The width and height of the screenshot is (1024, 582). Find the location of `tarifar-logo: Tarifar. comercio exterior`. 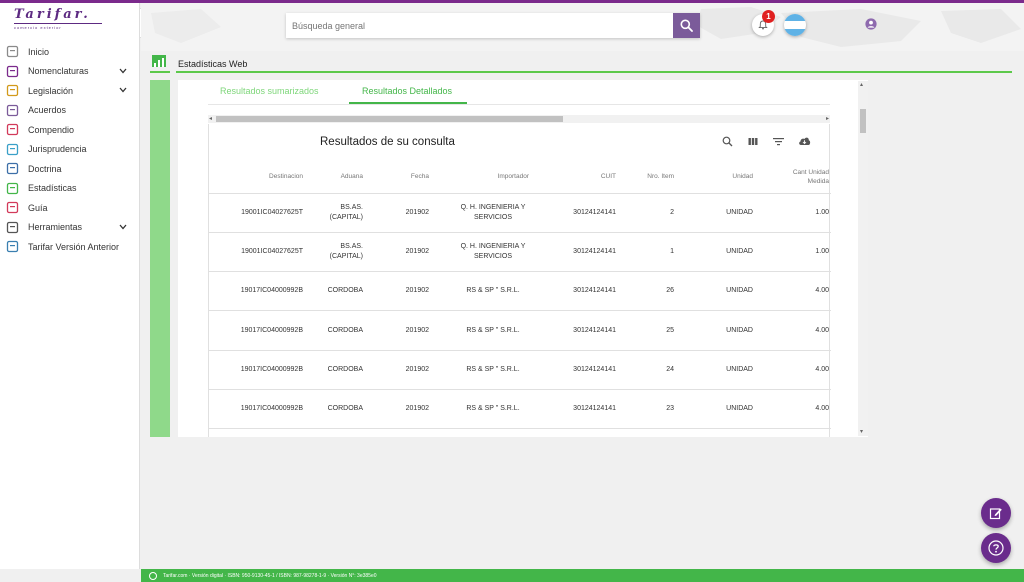

tarifar-logo: Tarifar. comercio exterior is located at coordinates (60, 18).